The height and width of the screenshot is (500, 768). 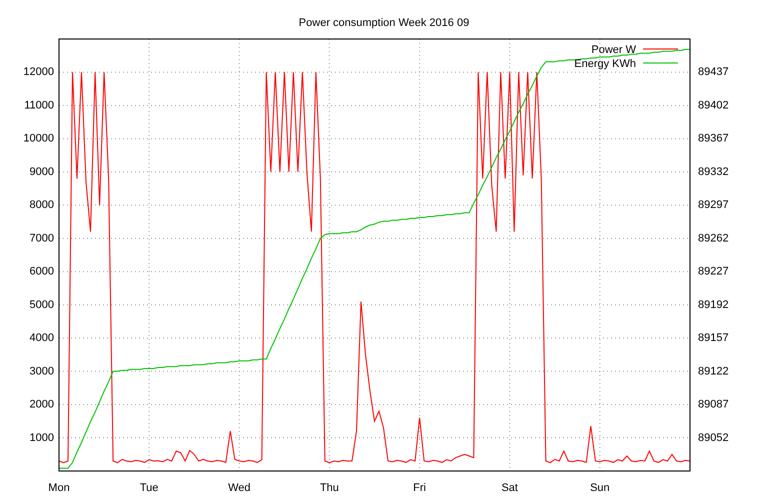 What do you see at coordinates (42, 404) in the screenshot?
I see `axis-tick-label: 2000` at bounding box center [42, 404].